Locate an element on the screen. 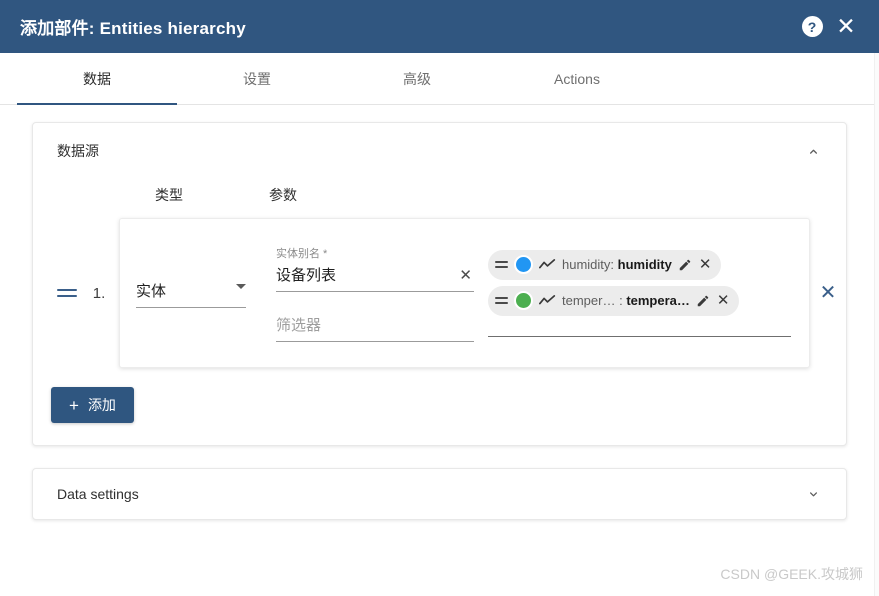  tab-actions-label: Actions is located at coordinates (577, 78).